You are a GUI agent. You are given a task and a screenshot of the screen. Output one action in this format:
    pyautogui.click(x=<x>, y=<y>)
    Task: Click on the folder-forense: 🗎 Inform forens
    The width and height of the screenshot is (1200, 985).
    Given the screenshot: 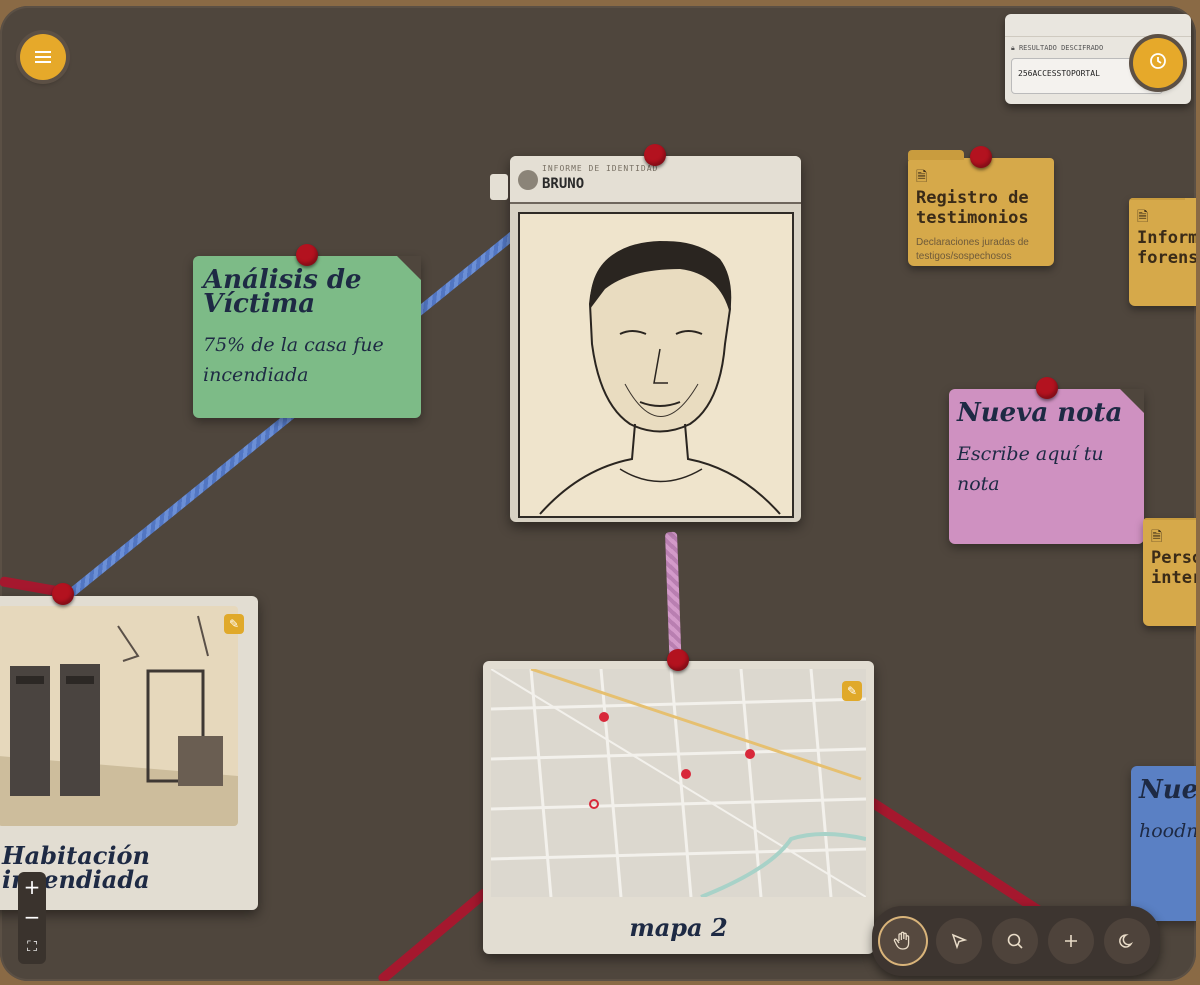 What is the action you would take?
    pyautogui.click(x=1162, y=252)
    